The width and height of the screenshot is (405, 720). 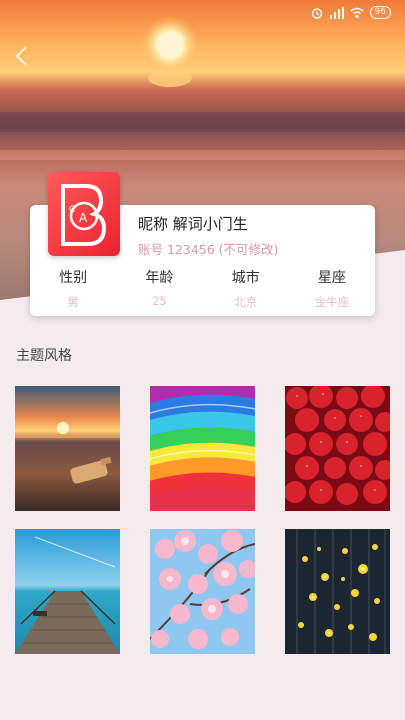 I want to click on battery-indicator: 96, so click(x=380, y=12).